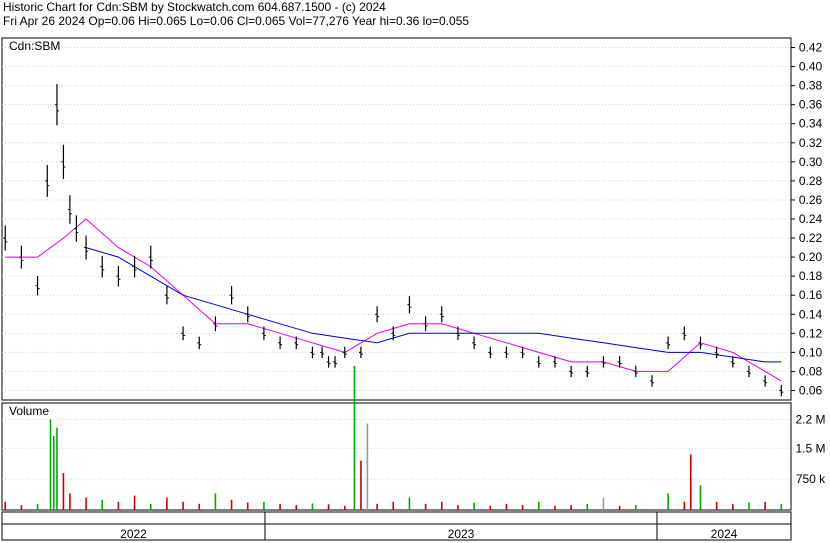 Image resolution: width=830 pixels, height=543 pixels. What do you see at coordinates (811, 238) in the screenshot?
I see `price-tick-label: 0.22` at bounding box center [811, 238].